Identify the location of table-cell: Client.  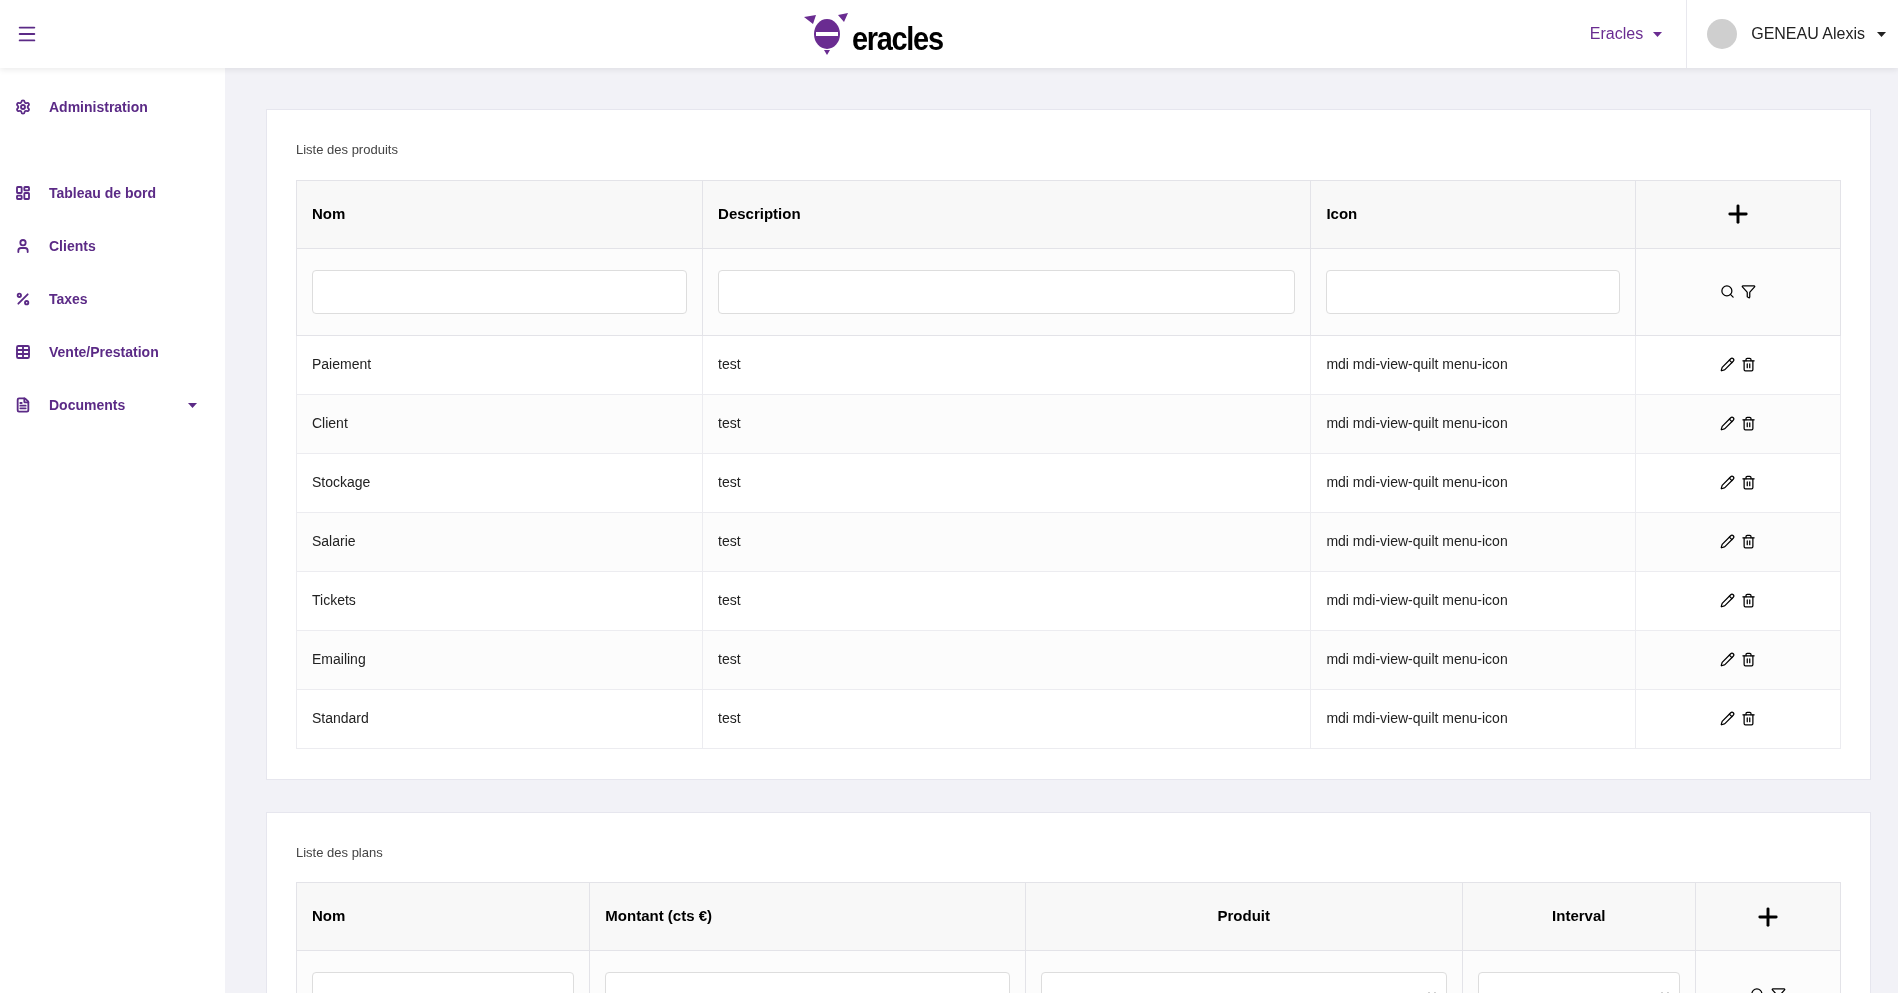
(330, 423).